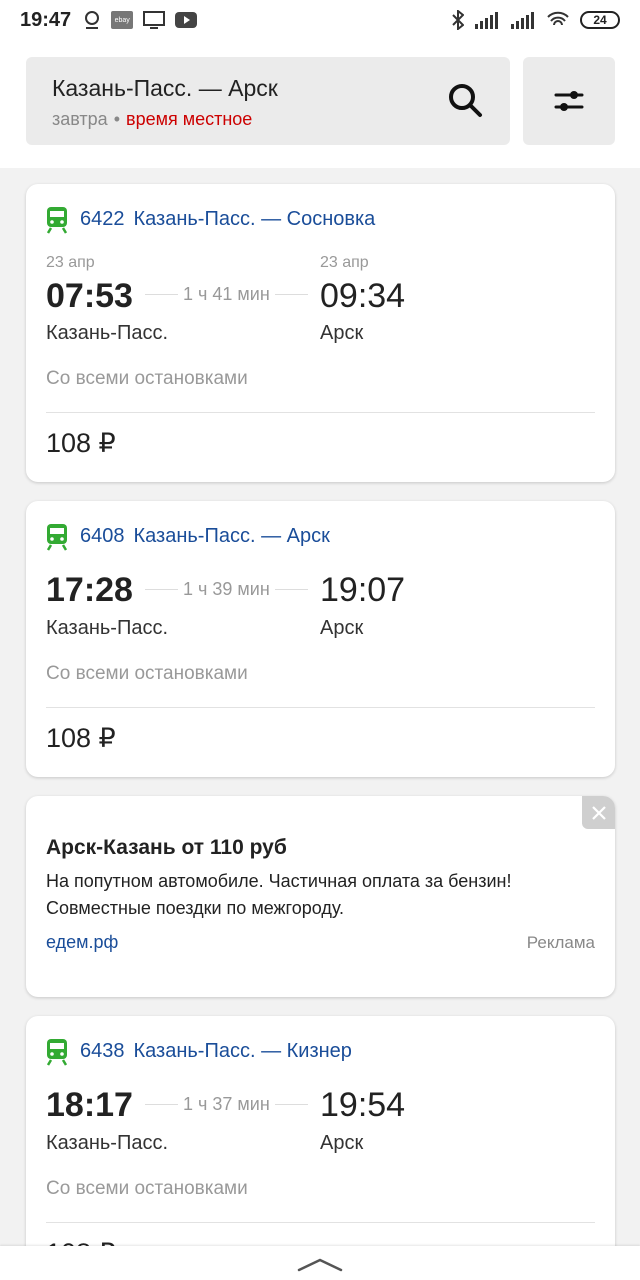 This screenshot has width=640, height=1280. What do you see at coordinates (89, 1105) in the screenshot?
I see `departure-time: 18:17` at bounding box center [89, 1105].